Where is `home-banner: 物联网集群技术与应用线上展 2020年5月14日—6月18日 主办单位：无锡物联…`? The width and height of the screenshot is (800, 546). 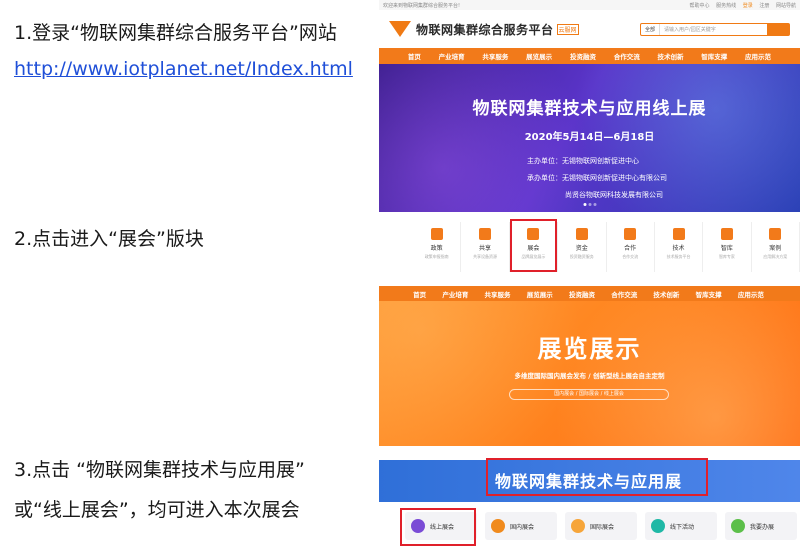 home-banner: 物联网集群技术与应用线上展 2020年5月14日—6月18日 主办单位：无锡物联… is located at coordinates (589, 138).